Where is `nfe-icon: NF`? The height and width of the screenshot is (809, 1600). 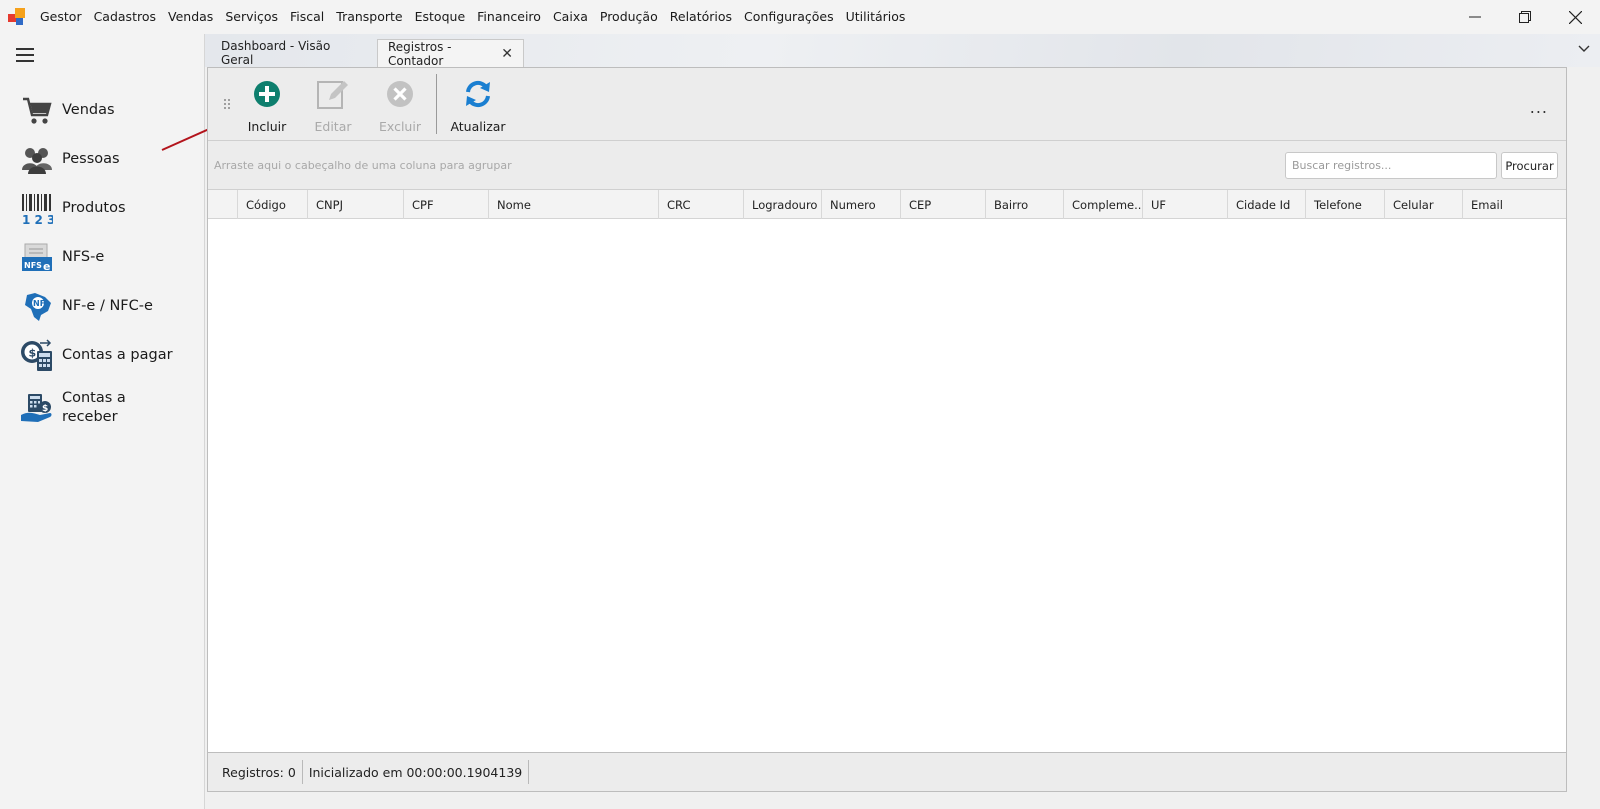 nfe-icon: NF is located at coordinates (37, 307).